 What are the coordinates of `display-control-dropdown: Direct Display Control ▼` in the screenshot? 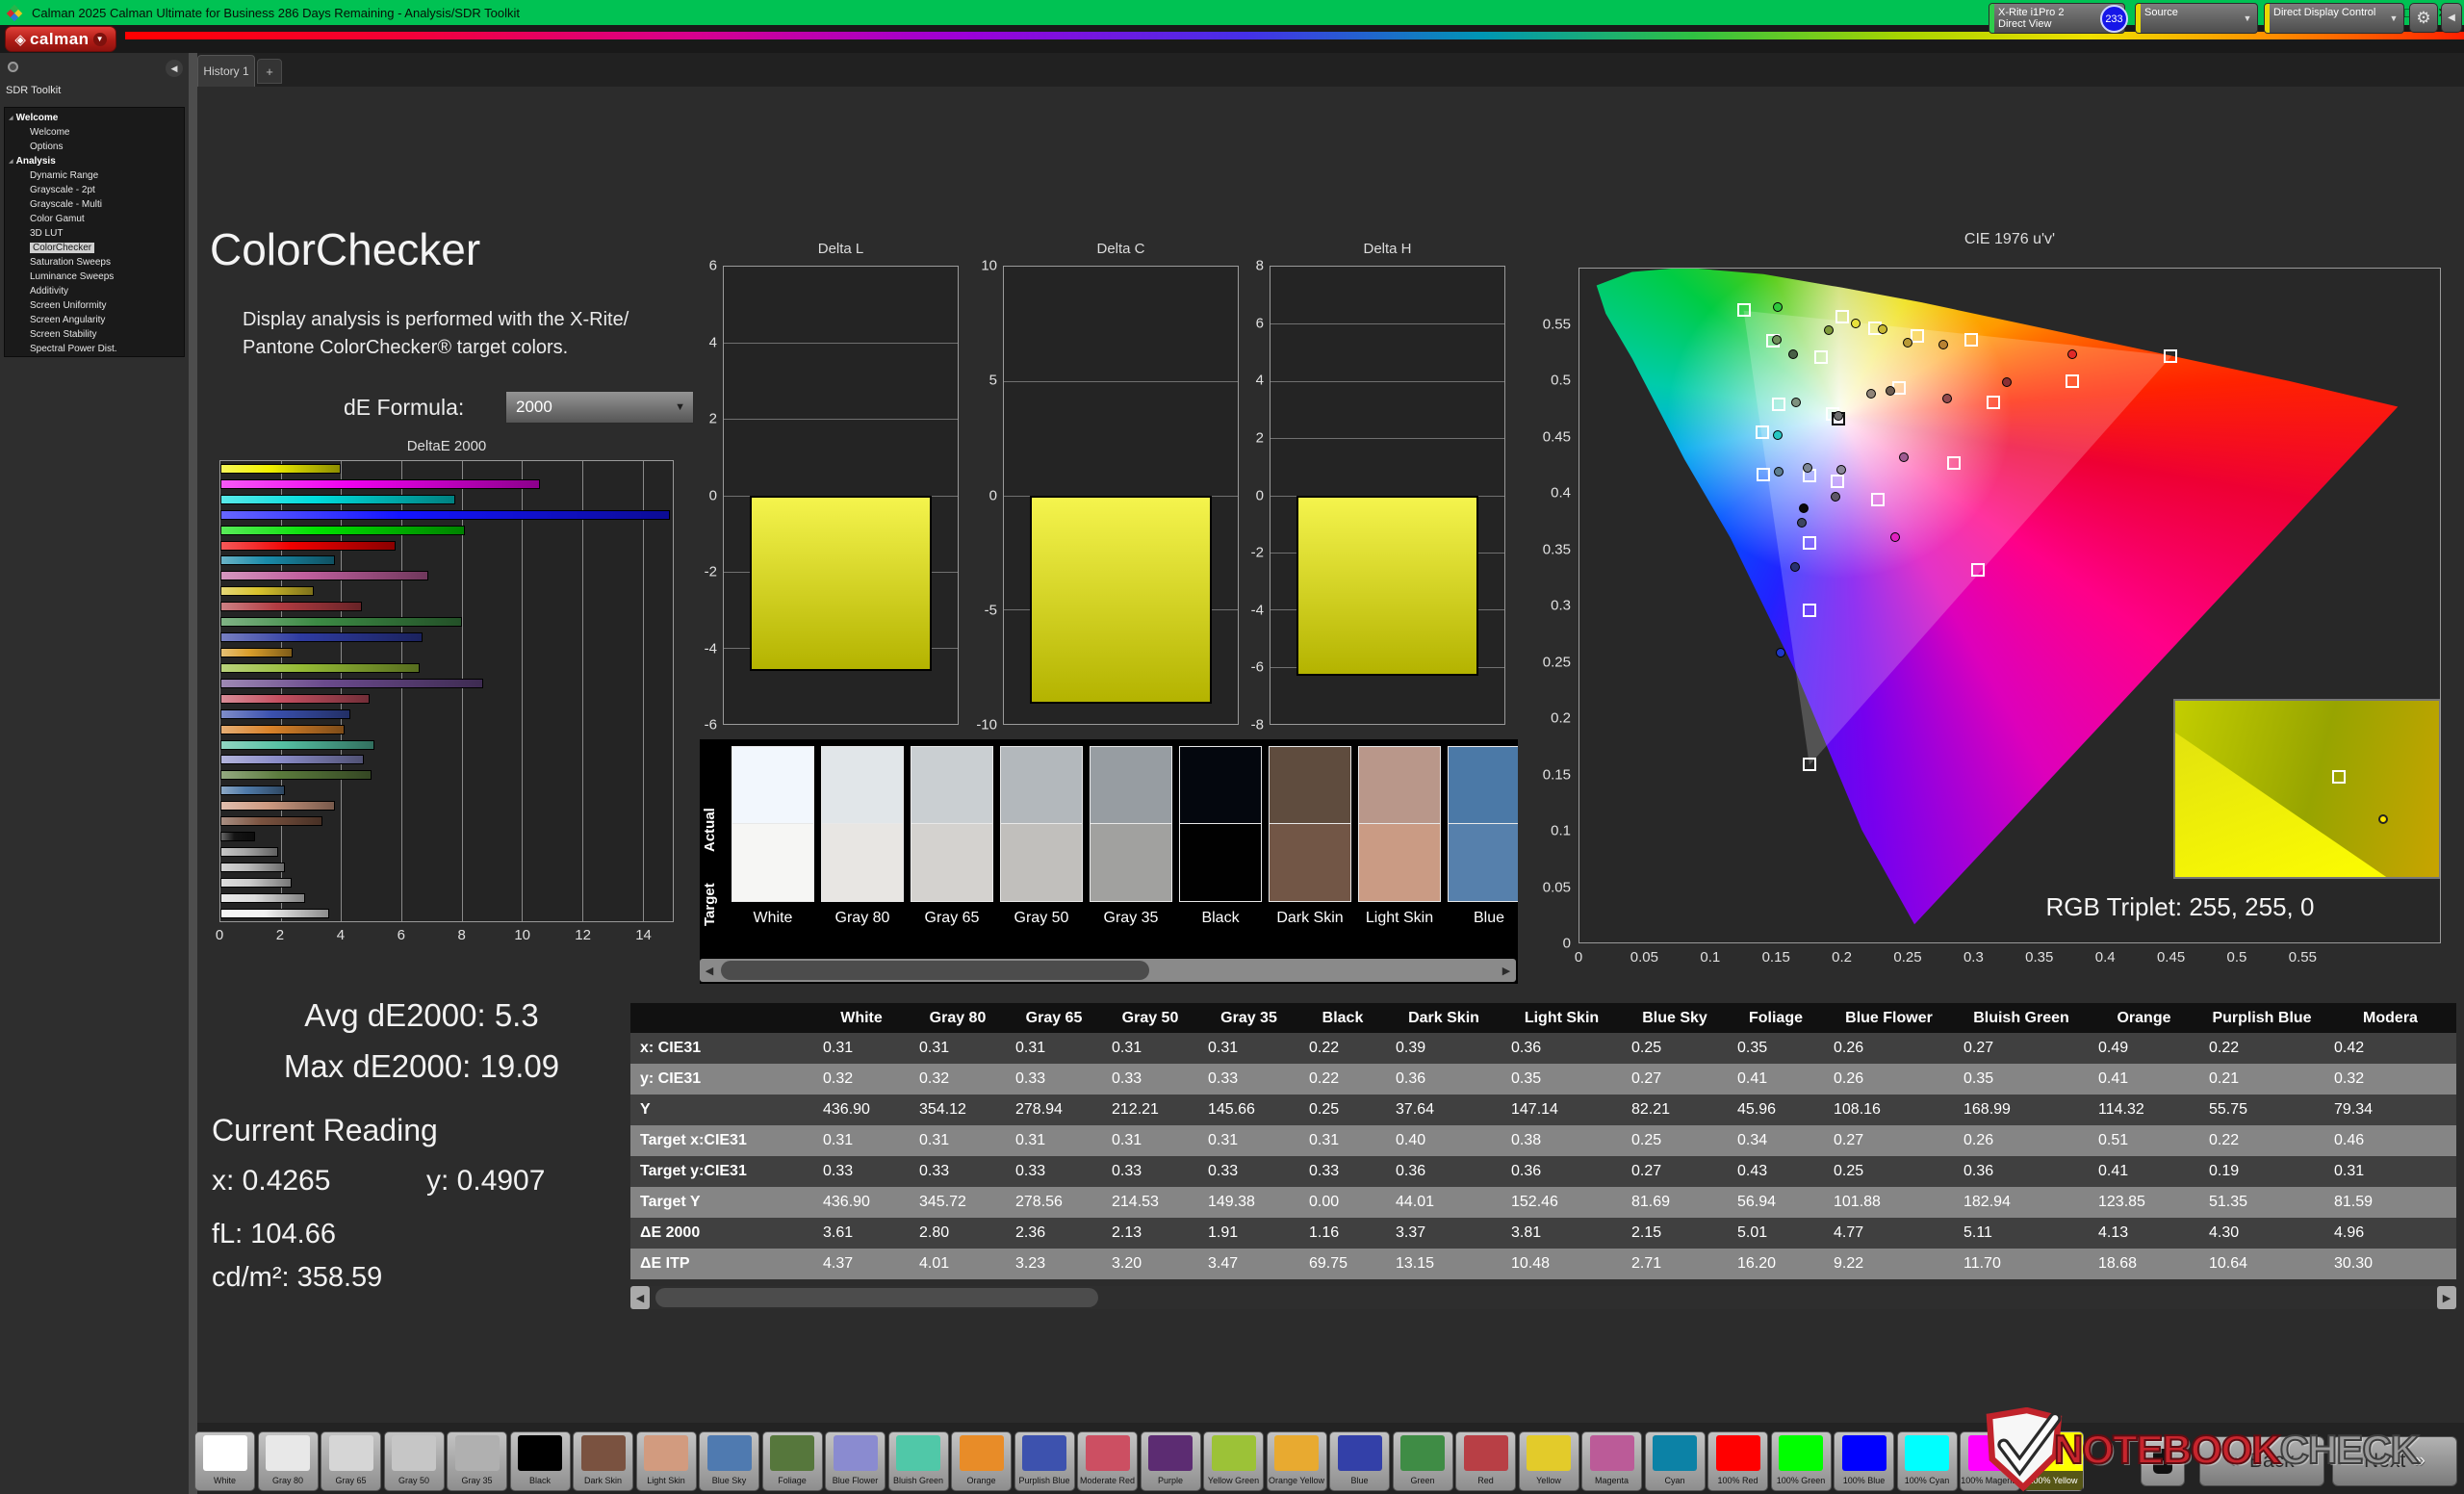 It's located at (2334, 18).